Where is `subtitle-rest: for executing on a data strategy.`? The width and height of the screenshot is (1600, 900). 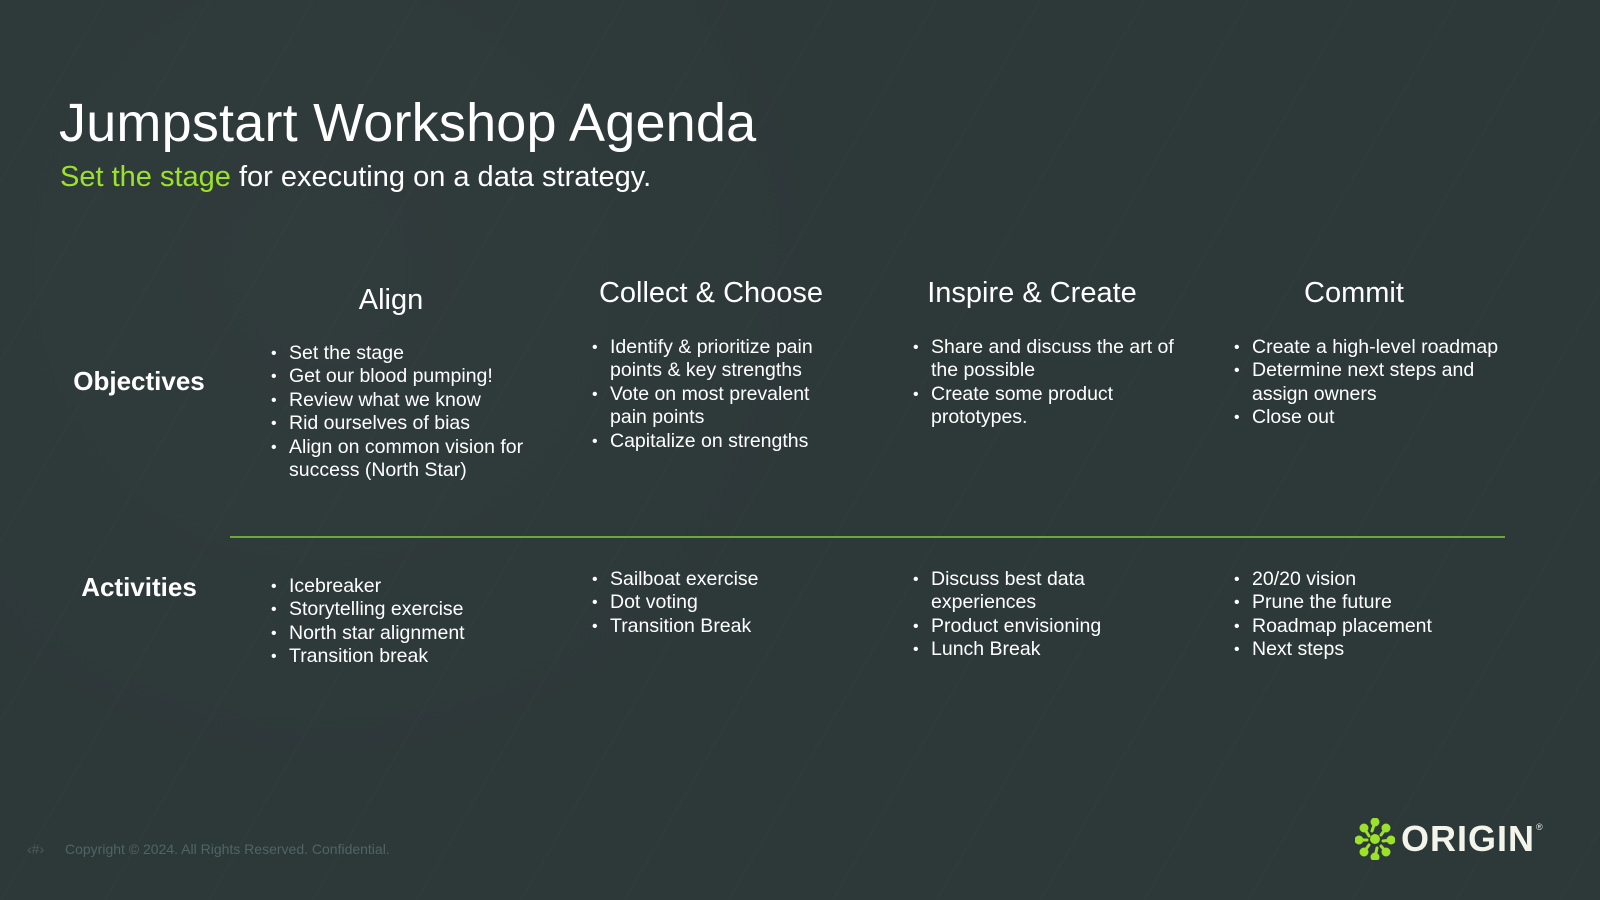 subtitle-rest: for executing on a data strategy. is located at coordinates (441, 177).